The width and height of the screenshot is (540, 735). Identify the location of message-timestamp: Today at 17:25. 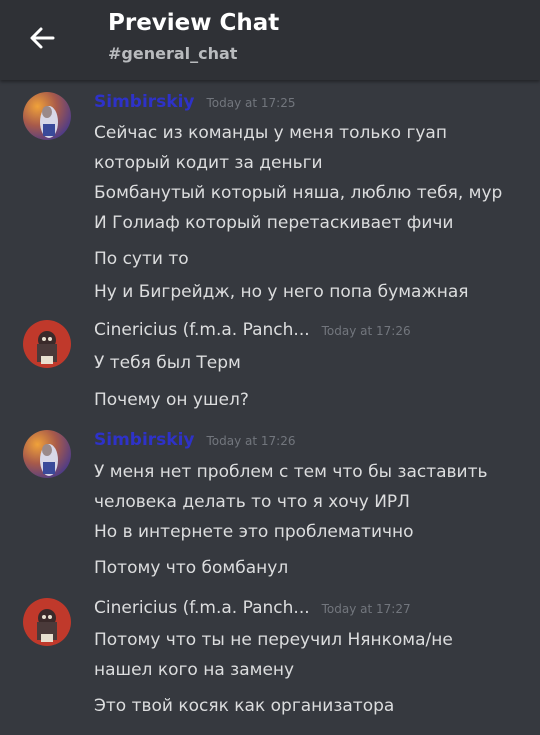
(251, 103).